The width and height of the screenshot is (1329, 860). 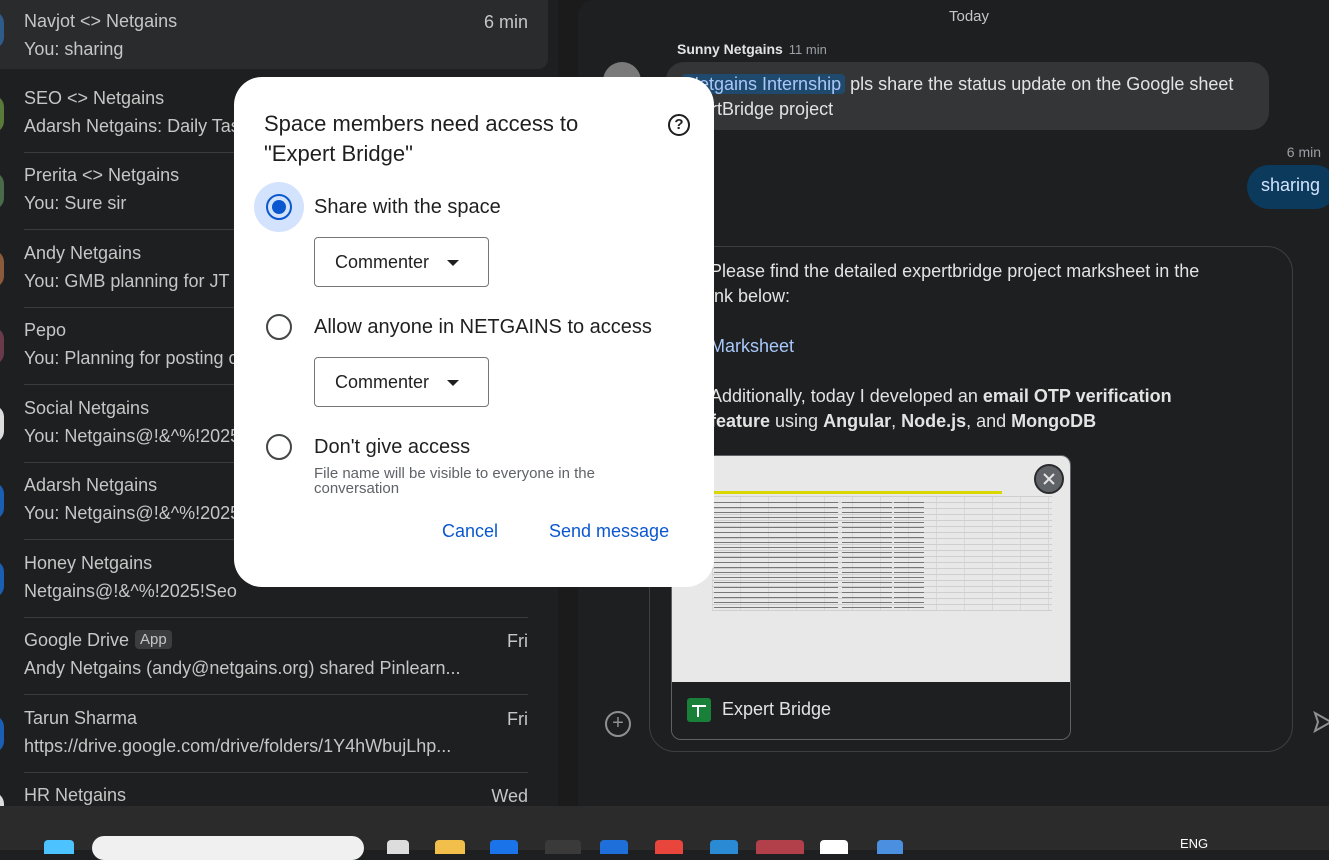 I want to click on taskbar-search, so click(x=228, y=848).